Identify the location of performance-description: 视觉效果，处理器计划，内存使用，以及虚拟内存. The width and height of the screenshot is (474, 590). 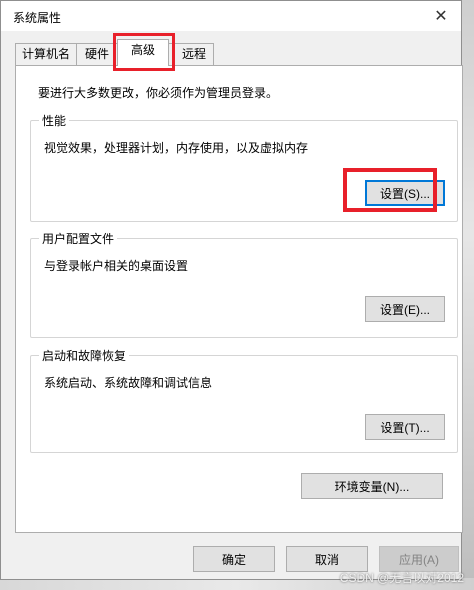
(176, 148).